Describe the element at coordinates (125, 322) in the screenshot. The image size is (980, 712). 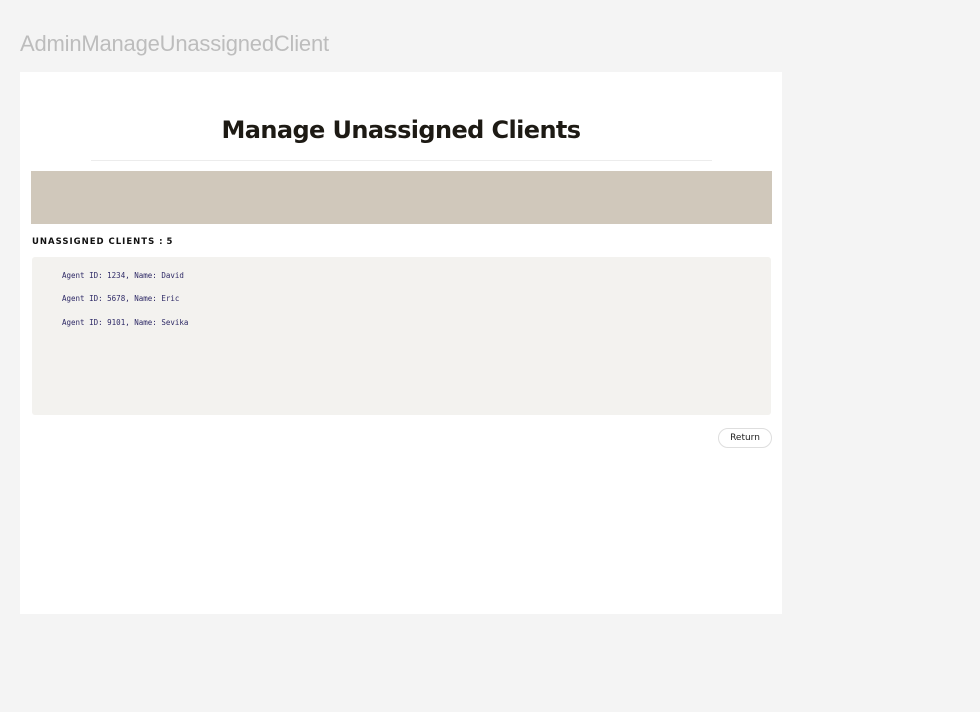
I see `list-item: Agent ID: 9101, Name: Sevika` at that location.